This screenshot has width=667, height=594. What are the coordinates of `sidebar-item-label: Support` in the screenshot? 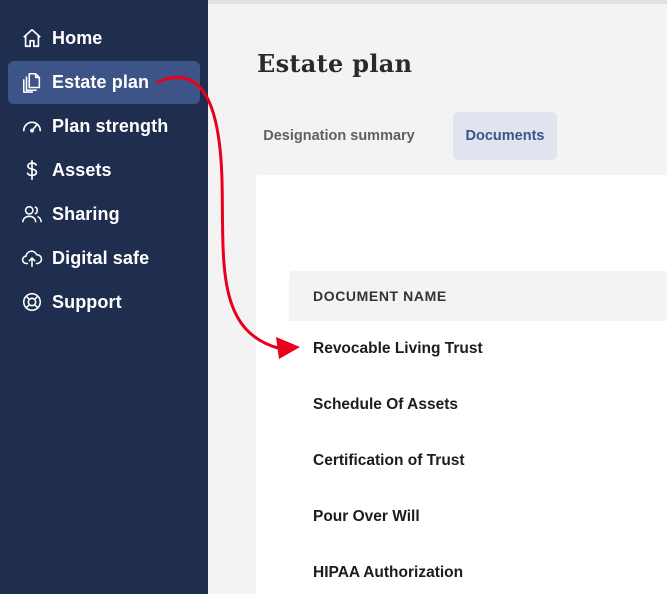 It's located at (87, 302).